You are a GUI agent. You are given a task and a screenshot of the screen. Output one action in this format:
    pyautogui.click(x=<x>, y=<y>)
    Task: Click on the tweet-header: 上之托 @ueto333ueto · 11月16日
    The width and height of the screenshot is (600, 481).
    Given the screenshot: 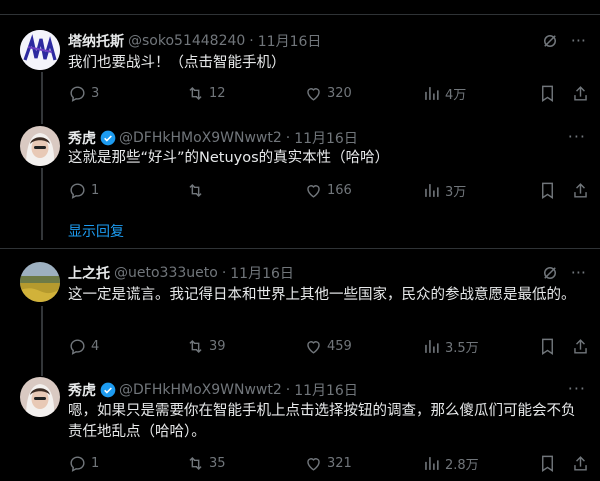 What is the action you would take?
    pyautogui.click(x=181, y=273)
    